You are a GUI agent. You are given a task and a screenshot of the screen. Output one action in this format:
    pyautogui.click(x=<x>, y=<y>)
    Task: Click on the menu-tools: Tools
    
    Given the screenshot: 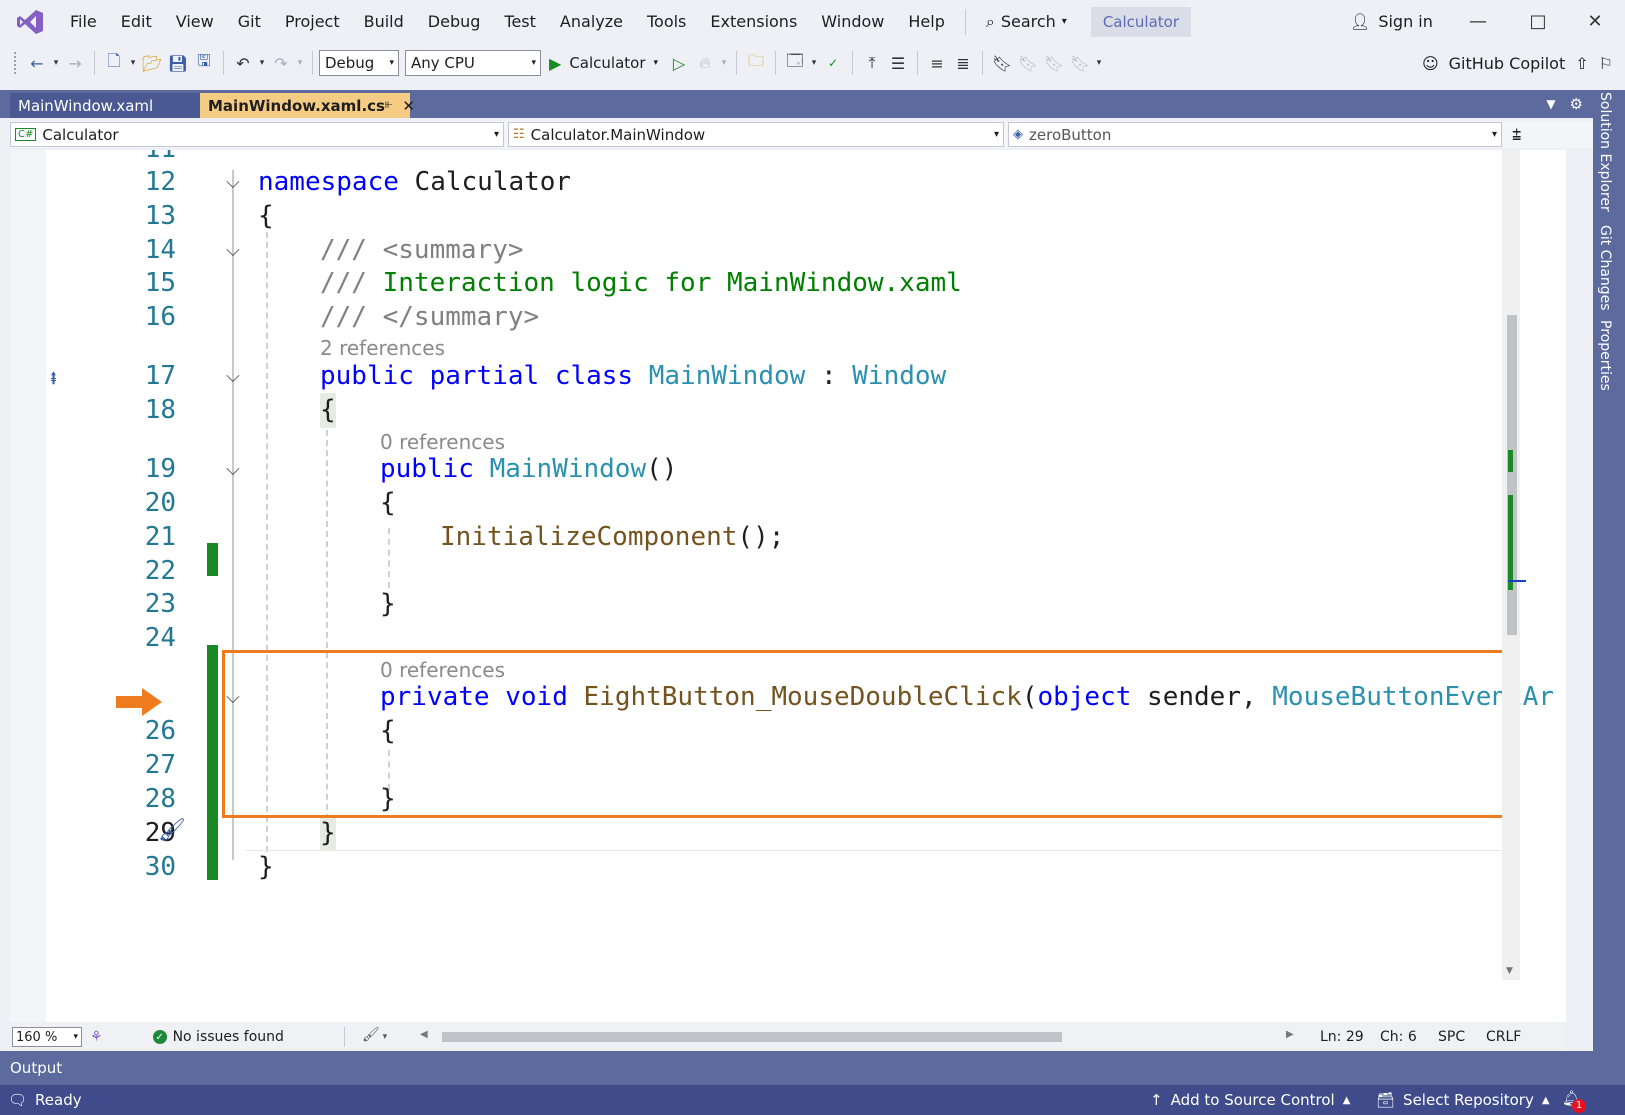 What is the action you would take?
    pyautogui.click(x=666, y=21)
    